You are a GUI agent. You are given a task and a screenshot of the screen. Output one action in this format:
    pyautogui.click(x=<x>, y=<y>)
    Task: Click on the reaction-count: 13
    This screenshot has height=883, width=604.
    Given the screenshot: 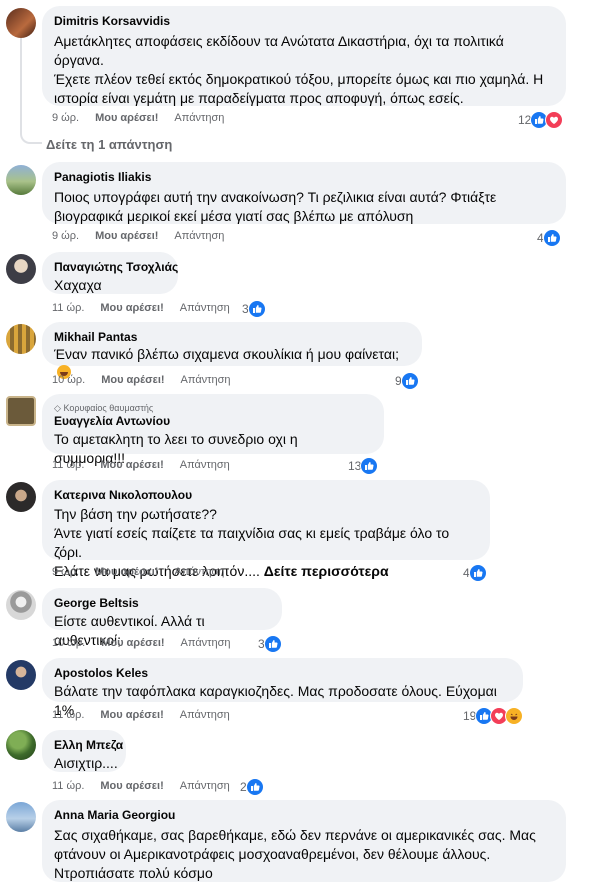 What is the action you would take?
    pyautogui.click(x=355, y=466)
    